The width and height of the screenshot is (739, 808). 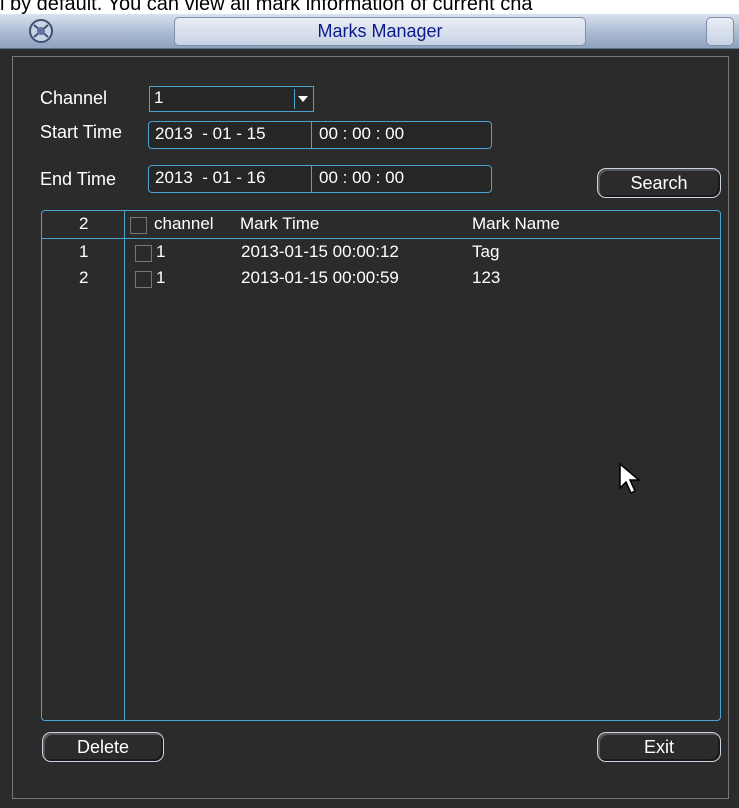 I want to click on start-time-label: Start Time, so click(x=81, y=132).